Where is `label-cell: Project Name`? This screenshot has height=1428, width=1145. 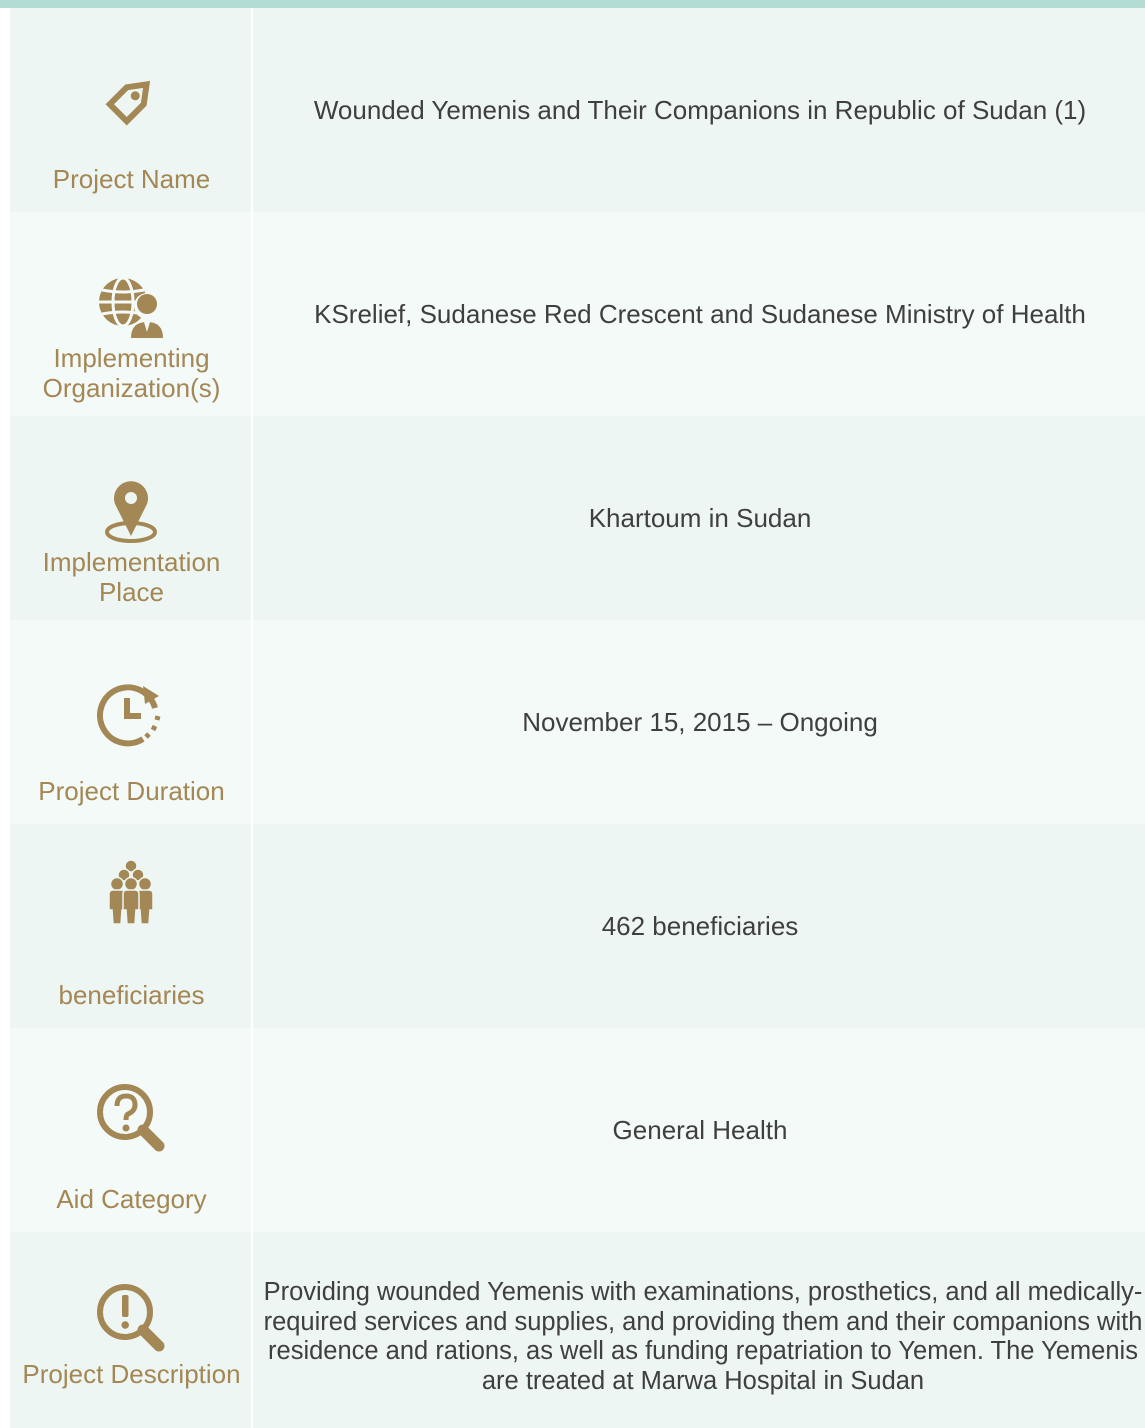
label-cell: Project Name is located at coordinates (131, 110).